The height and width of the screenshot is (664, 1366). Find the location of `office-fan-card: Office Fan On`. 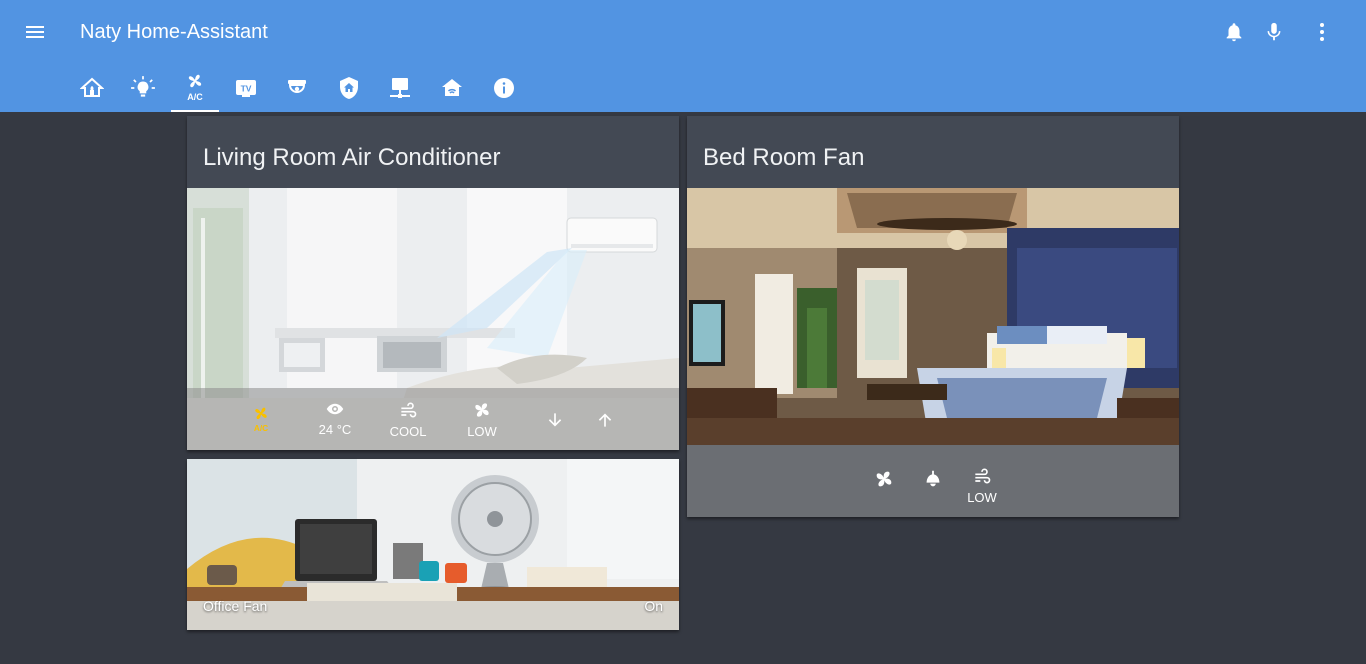

office-fan-card: Office Fan On is located at coordinates (433, 544).